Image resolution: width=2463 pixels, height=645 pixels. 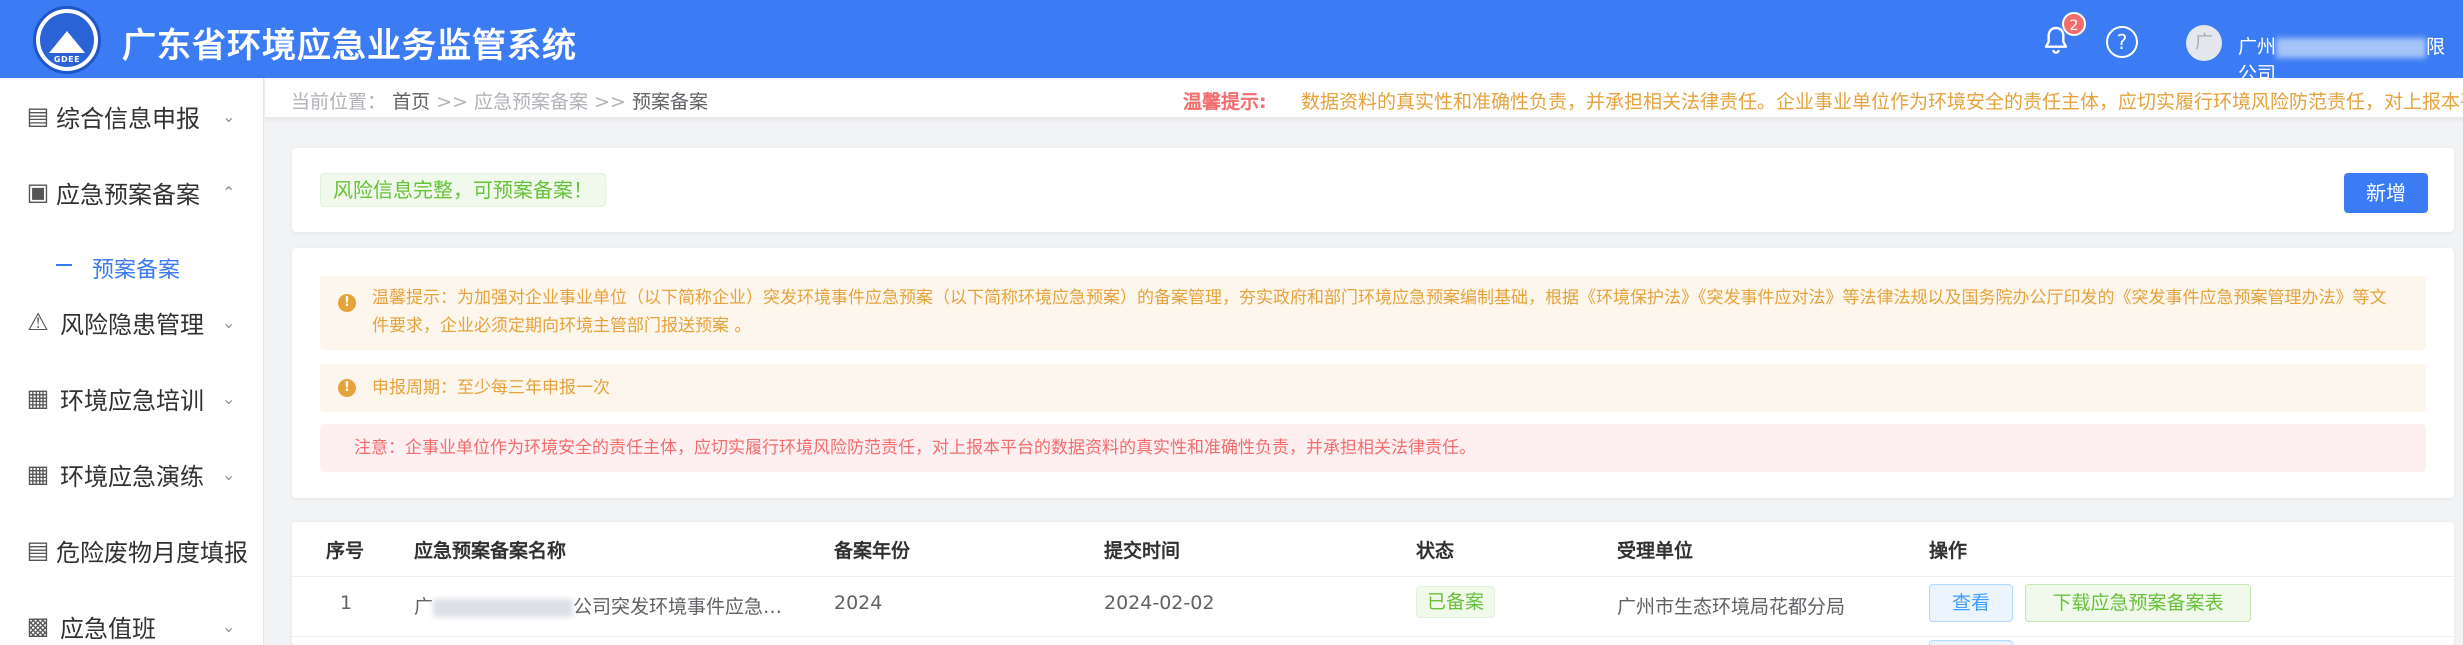 I want to click on table-row-divider, so click(x=1373, y=636).